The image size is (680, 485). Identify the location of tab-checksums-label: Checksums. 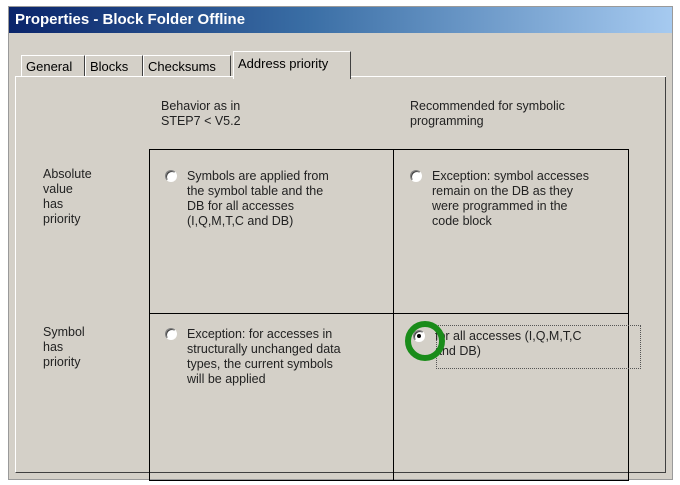
(182, 66).